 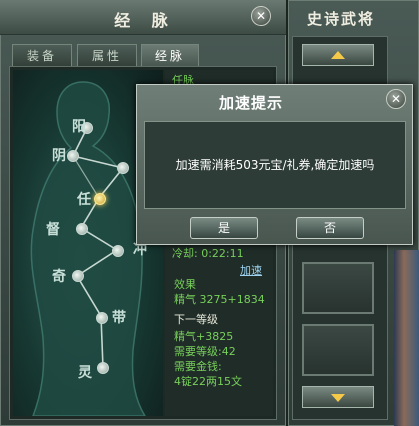 I want to click on node-label-yang: 阳, so click(x=79, y=127).